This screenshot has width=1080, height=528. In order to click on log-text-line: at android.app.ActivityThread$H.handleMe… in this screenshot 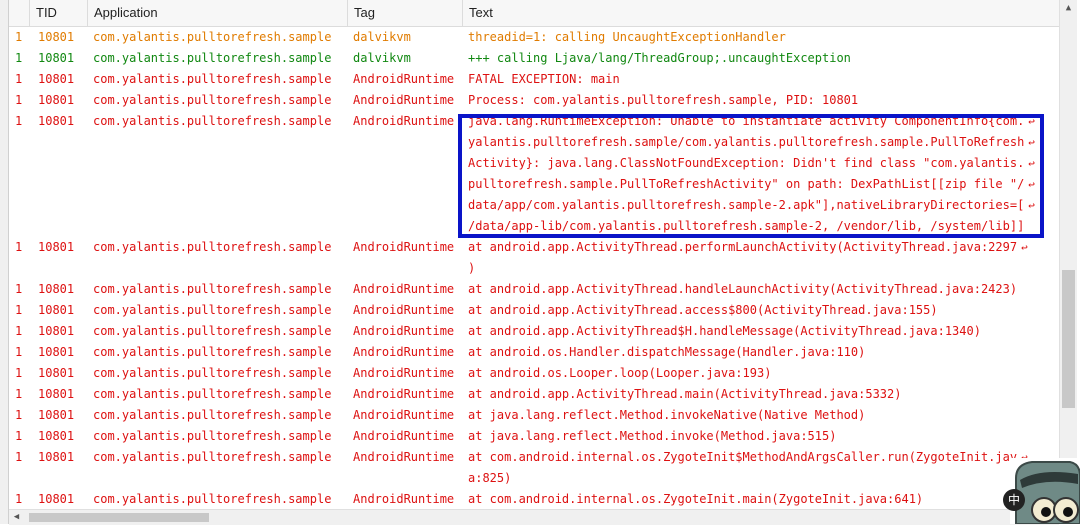, I will do `click(724, 331)`.